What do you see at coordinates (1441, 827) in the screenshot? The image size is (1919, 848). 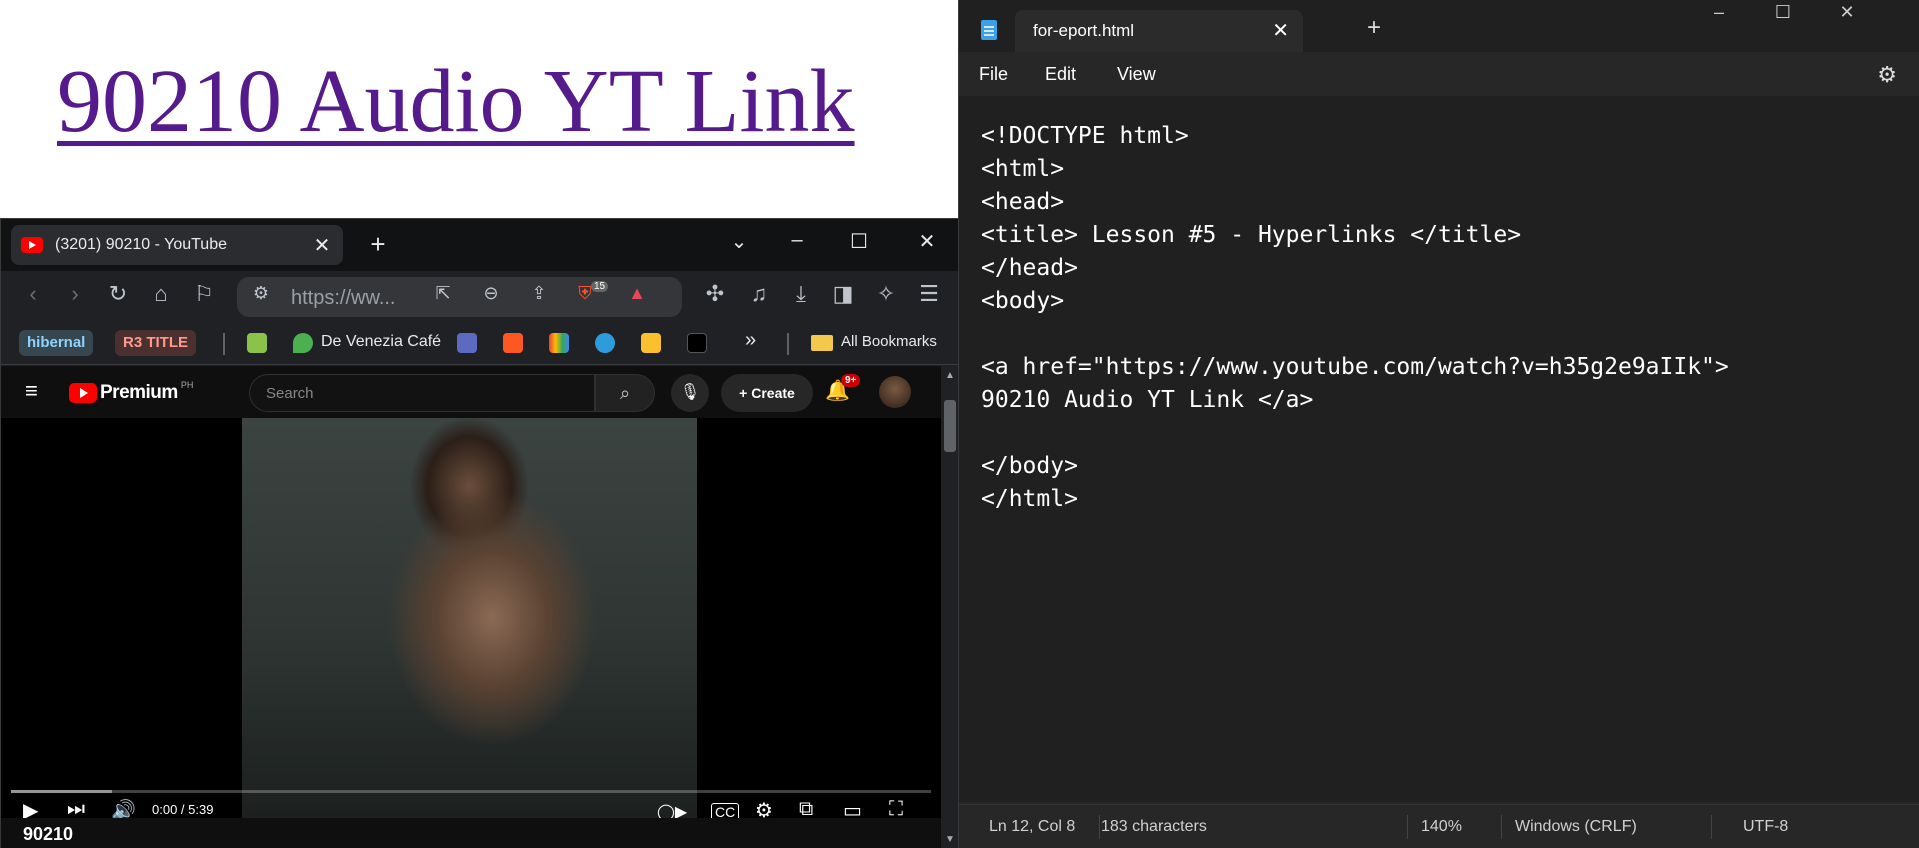 I see `zoom-level: 140%` at bounding box center [1441, 827].